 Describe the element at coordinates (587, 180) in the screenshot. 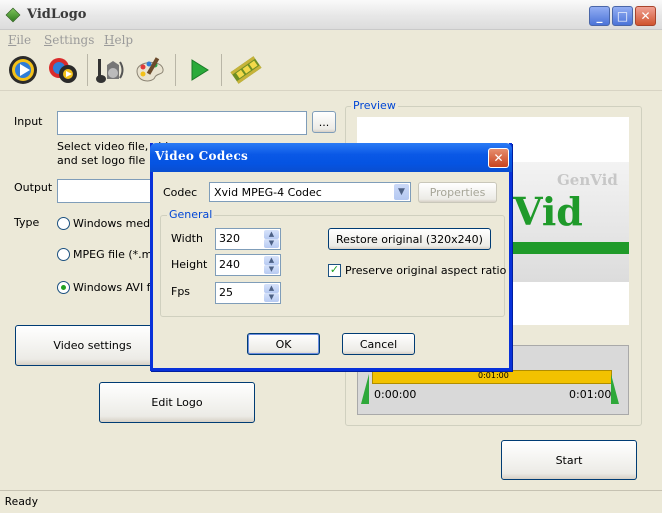

I see `preview-watermark: GenVid` at that location.